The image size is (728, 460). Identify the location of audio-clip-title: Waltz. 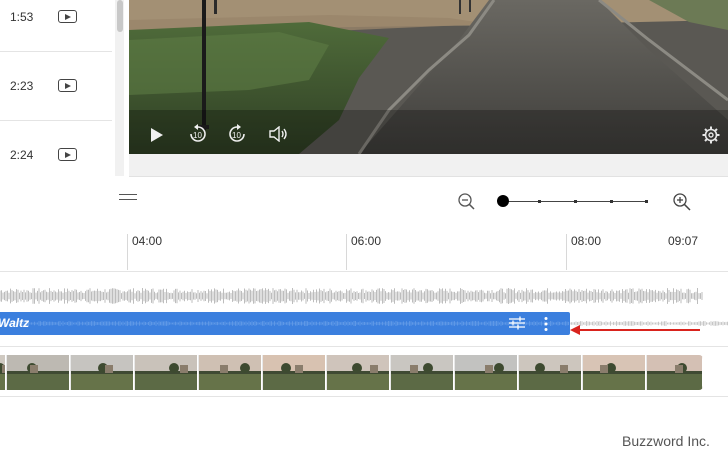
(15, 323).